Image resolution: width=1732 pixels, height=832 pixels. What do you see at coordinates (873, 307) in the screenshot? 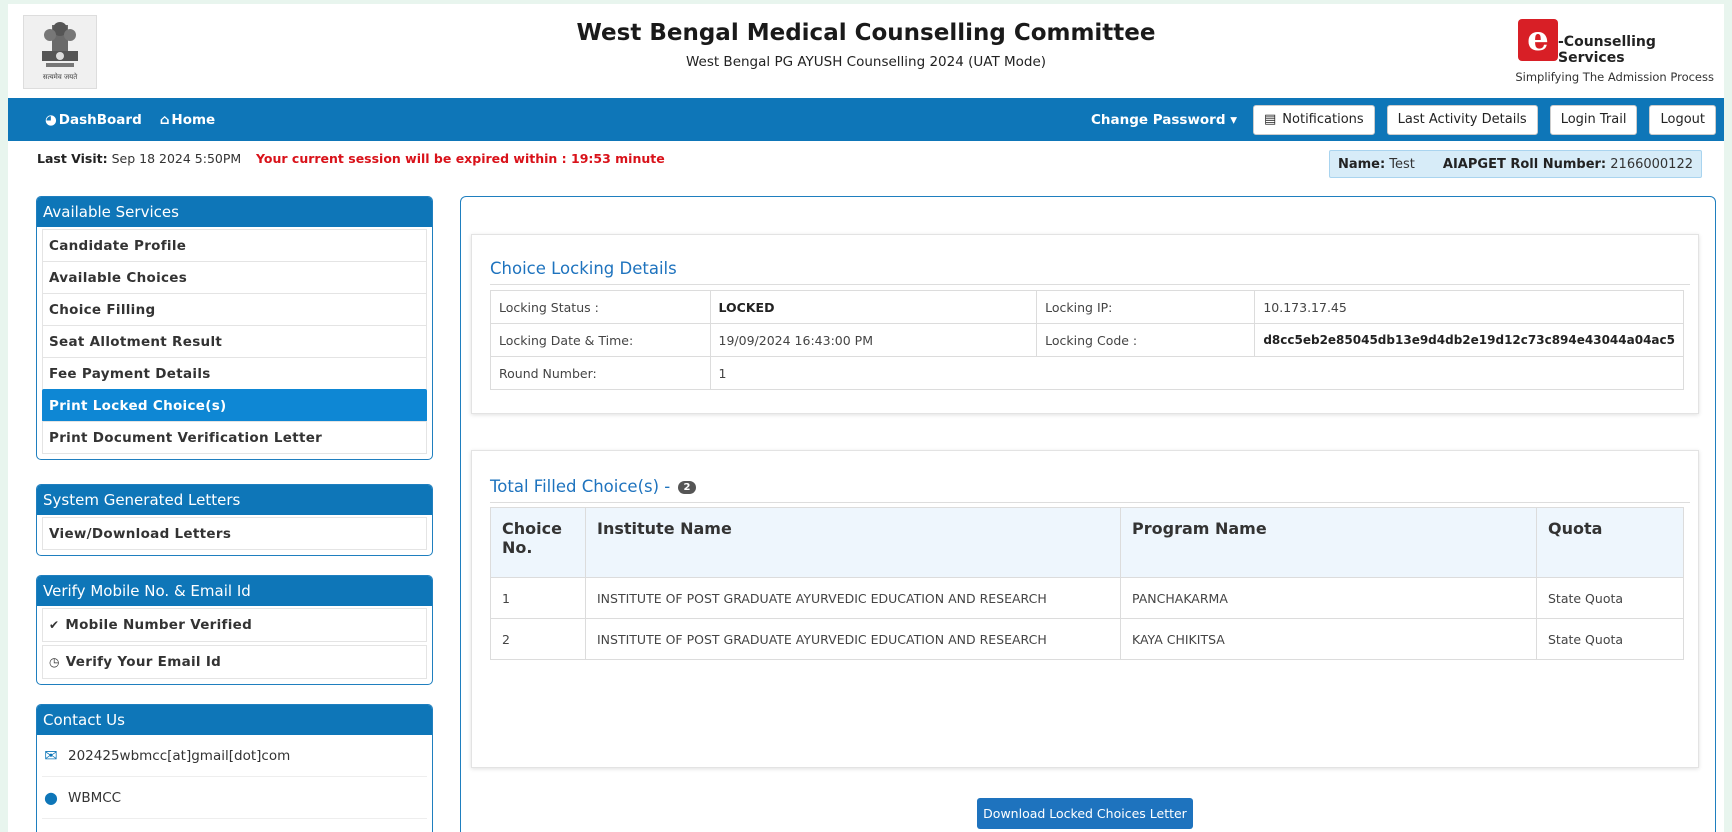
I see `locking-status-value: LOCKED` at bounding box center [873, 307].